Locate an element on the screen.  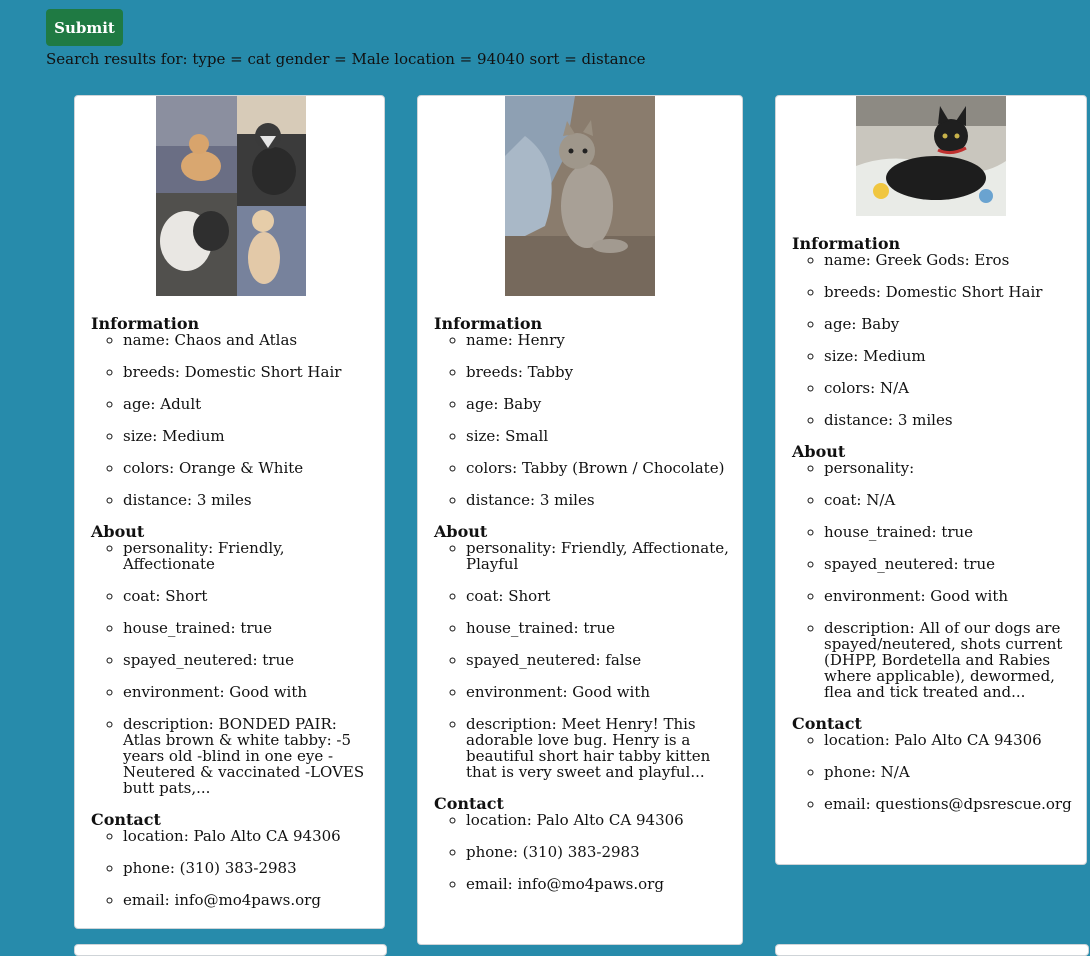
list-item-breeds: breeds: Tabby is located at coordinates (601, 372).